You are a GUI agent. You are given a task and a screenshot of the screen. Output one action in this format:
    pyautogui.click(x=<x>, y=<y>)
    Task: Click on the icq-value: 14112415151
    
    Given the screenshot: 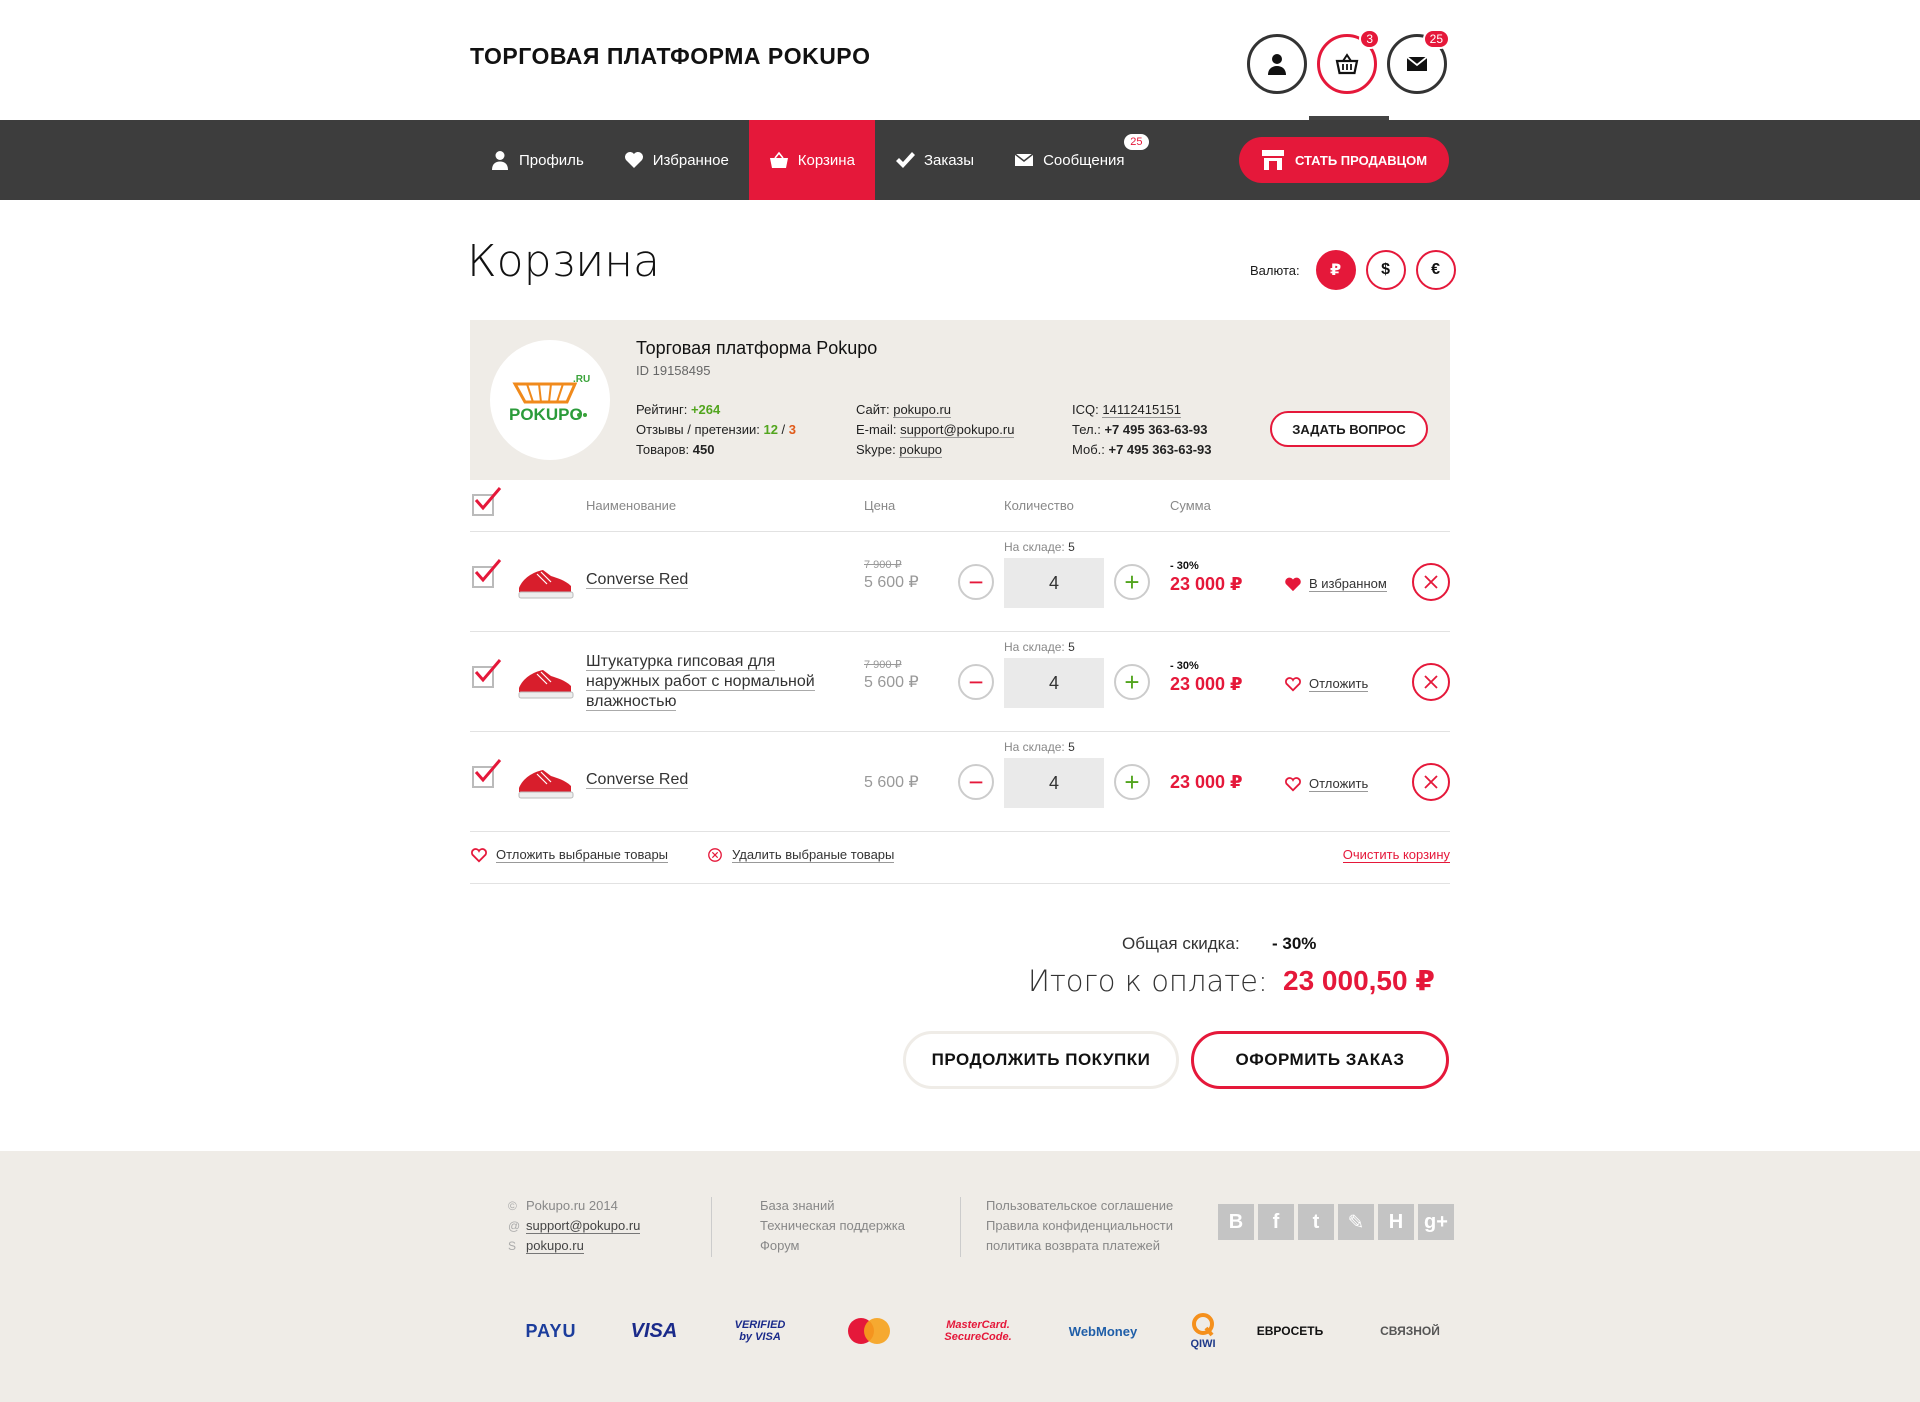 What is the action you would take?
    pyautogui.click(x=1141, y=410)
    